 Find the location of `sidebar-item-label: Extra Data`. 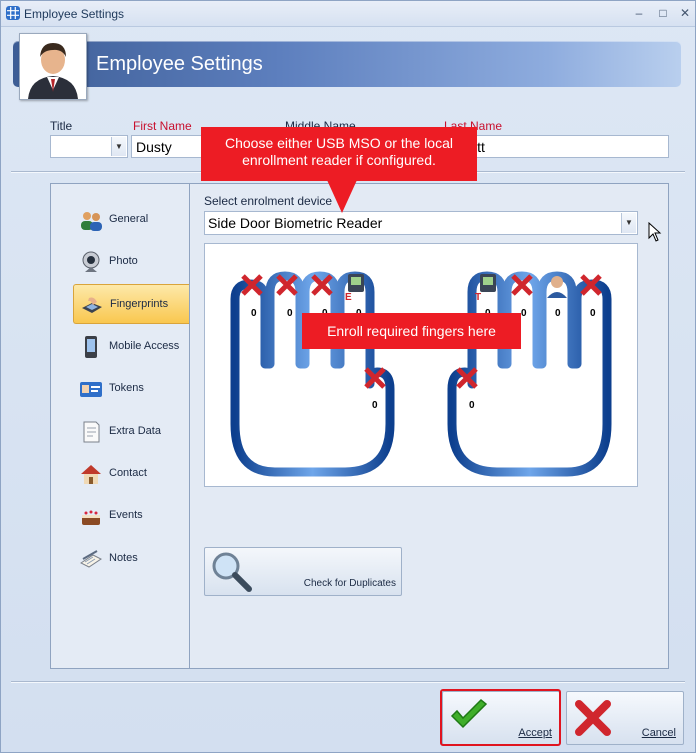

sidebar-item-label: Extra Data is located at coordinates (135, 431).